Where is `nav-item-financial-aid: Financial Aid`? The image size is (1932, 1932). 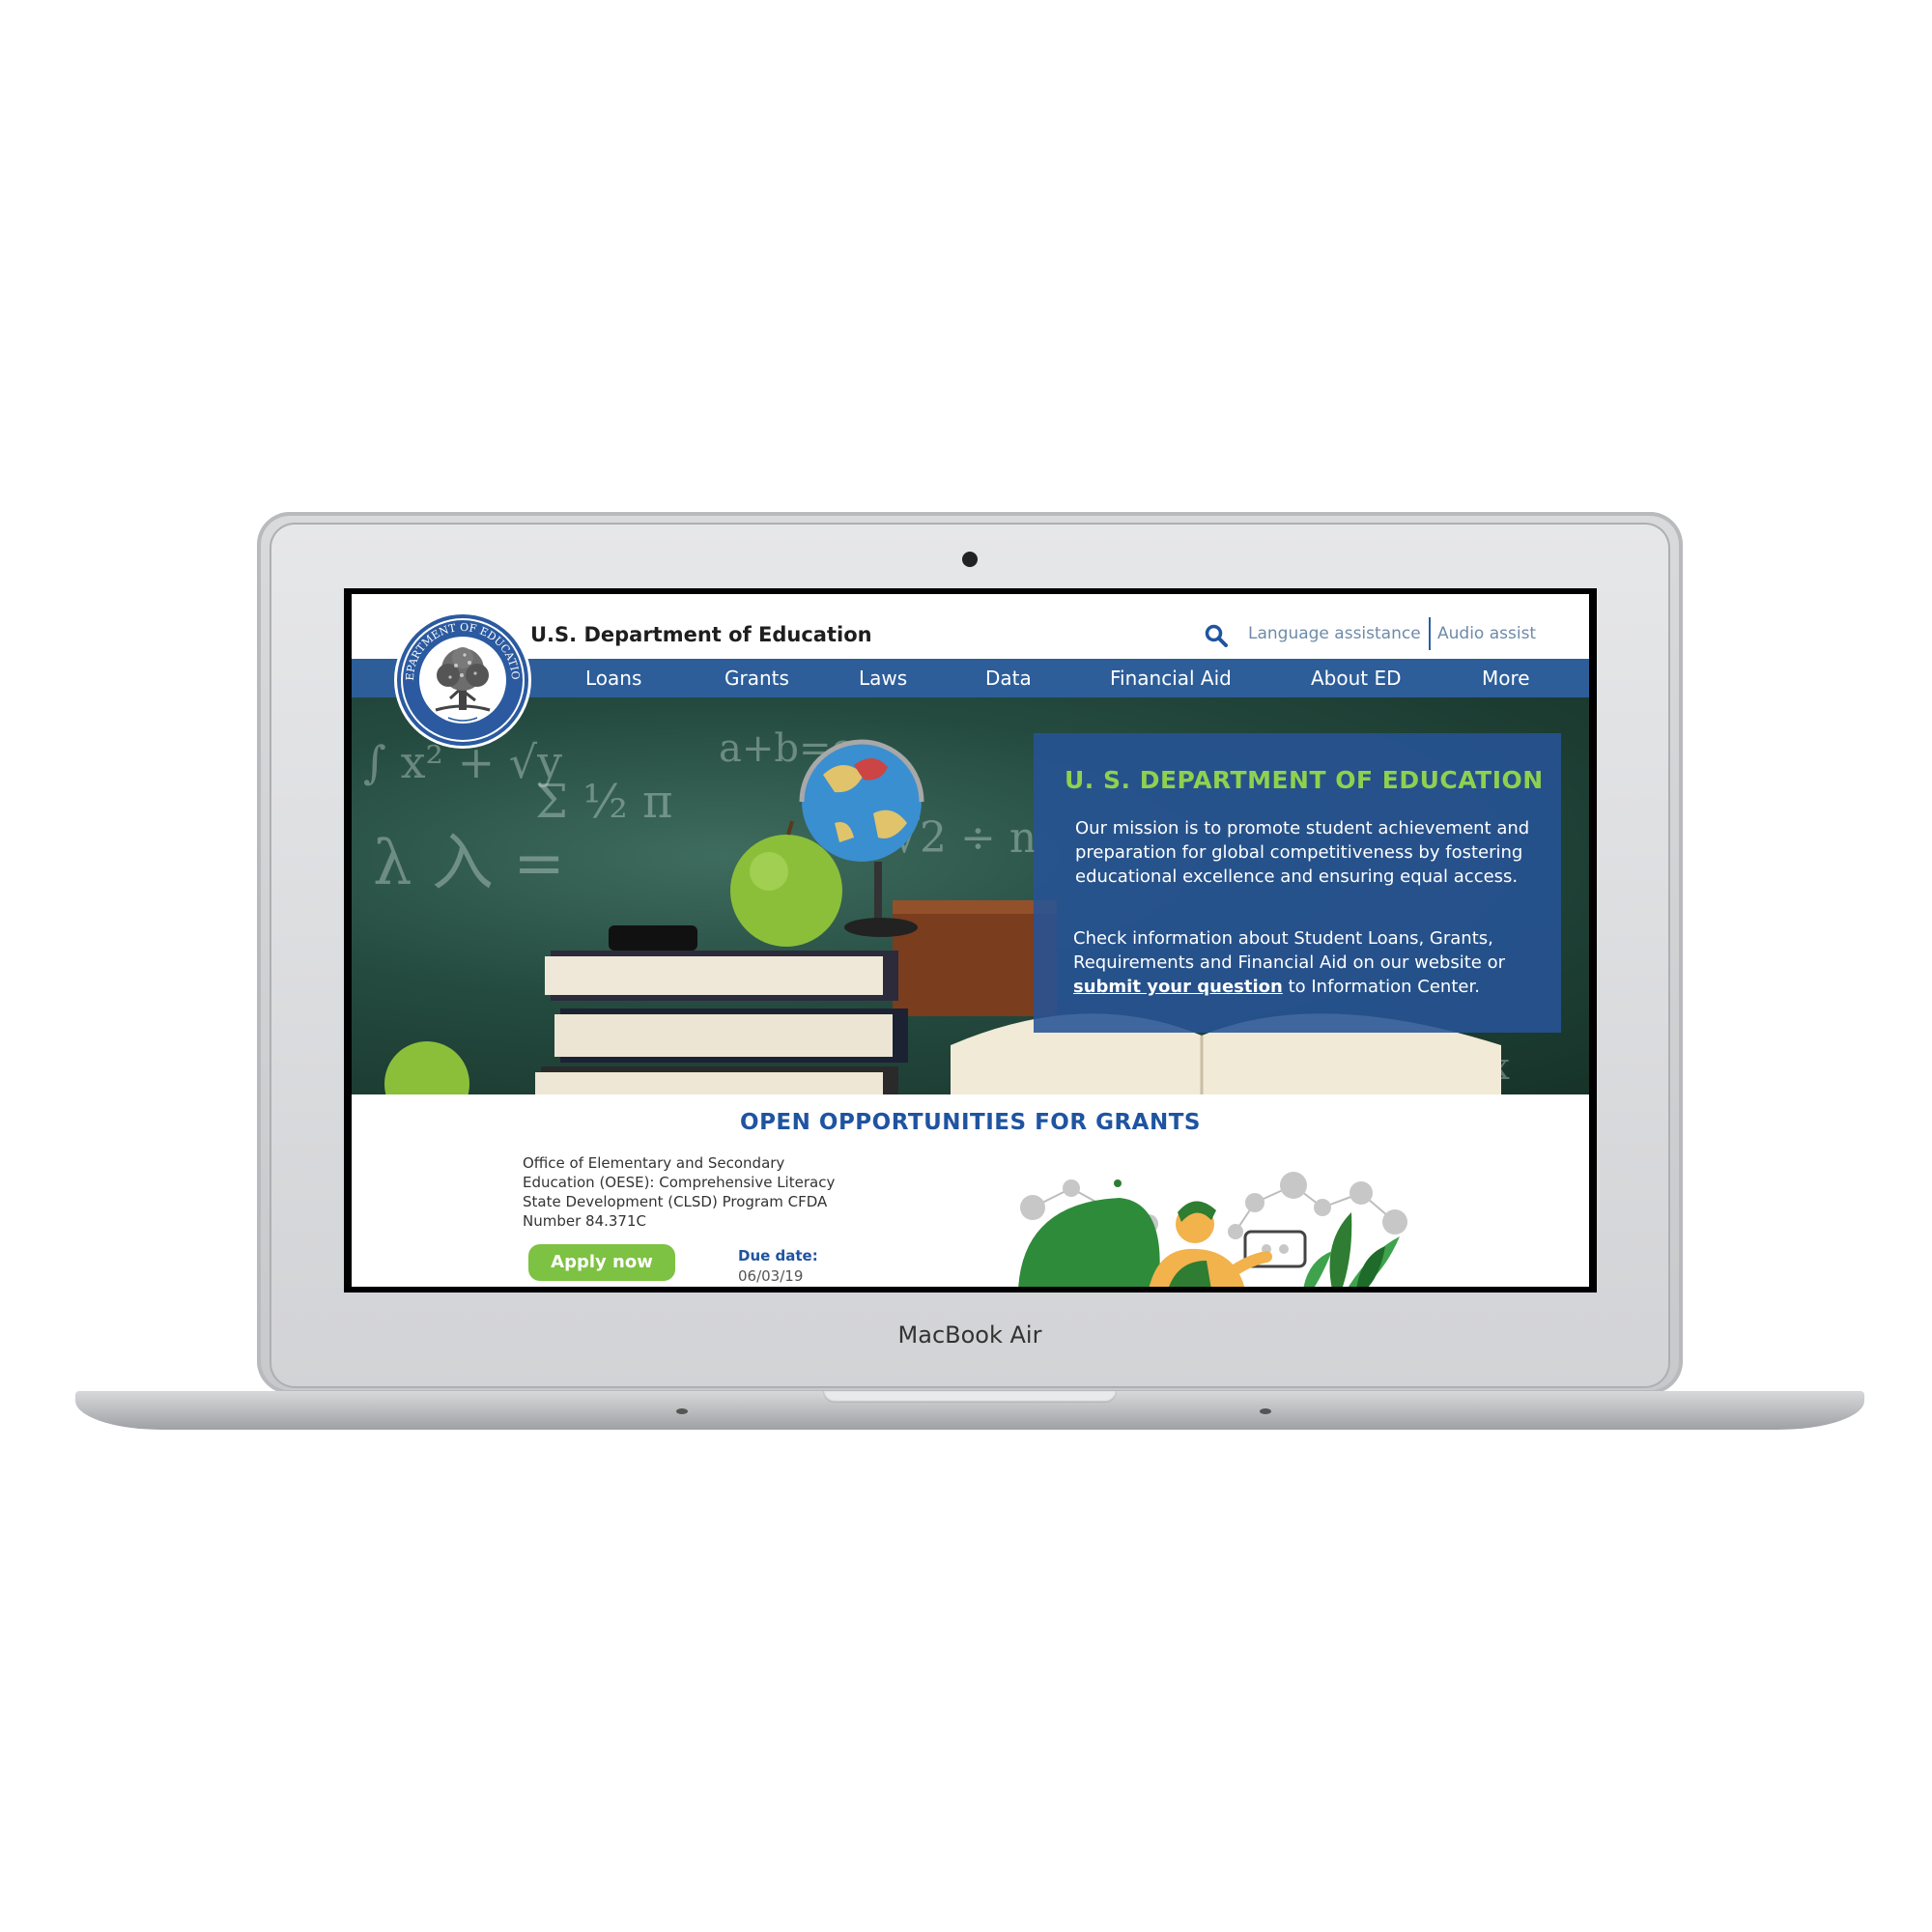 nav-item-financial-aid: Financial Aid is located at coordinates (1171, 678).